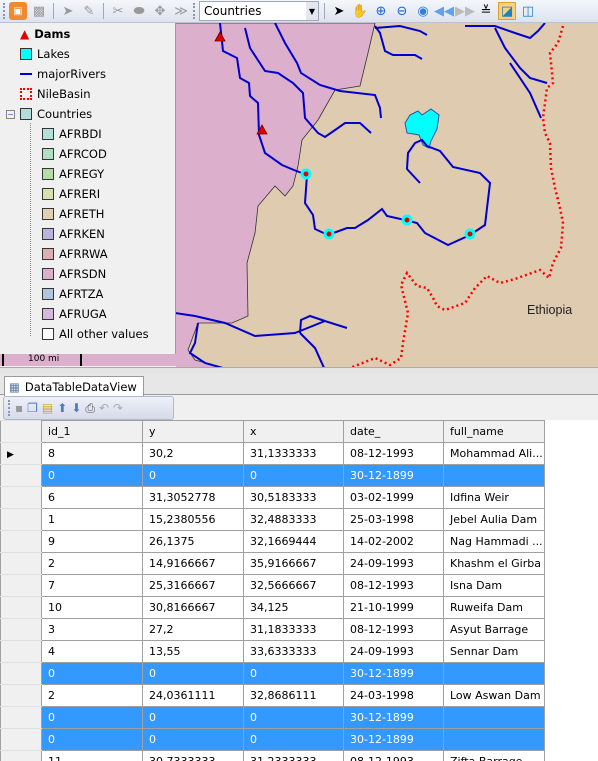 The height and width of the screenshot is (761, 598). Describe the element at coordinates (193, 541) in the screenshot. I see `table-cell: 26,1375` at that location.